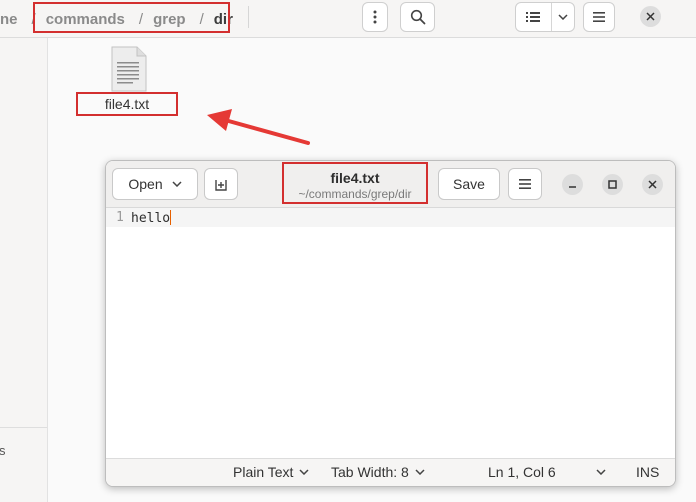 This screenshot has width=696, height=502. I want to click on view-toggle-group, so click(545, 17).